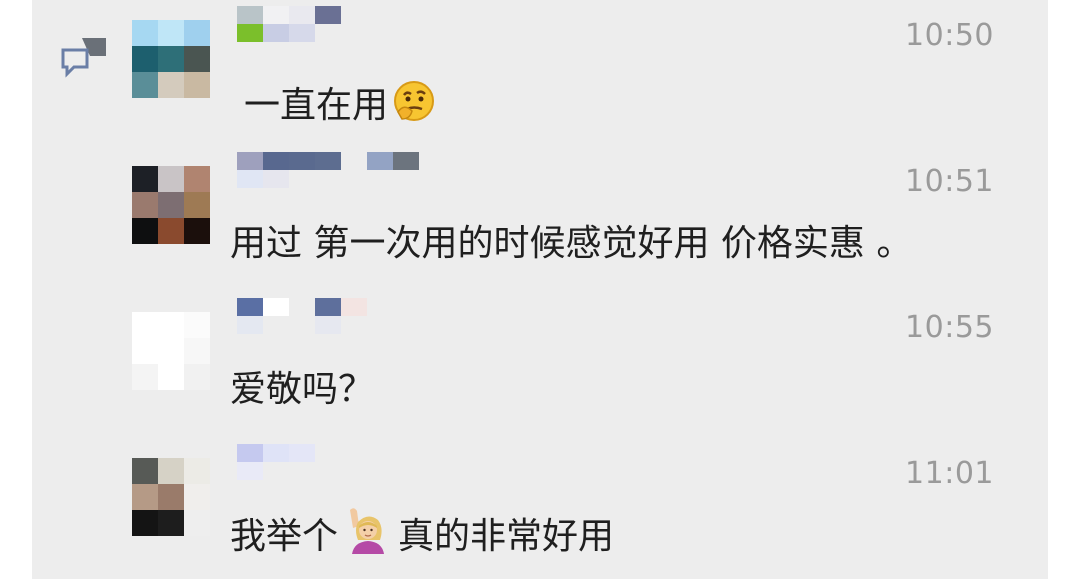 The height and width of the screenshot is (584, 1080). I want to click on message-text: 一直在用, so click(340, 102).